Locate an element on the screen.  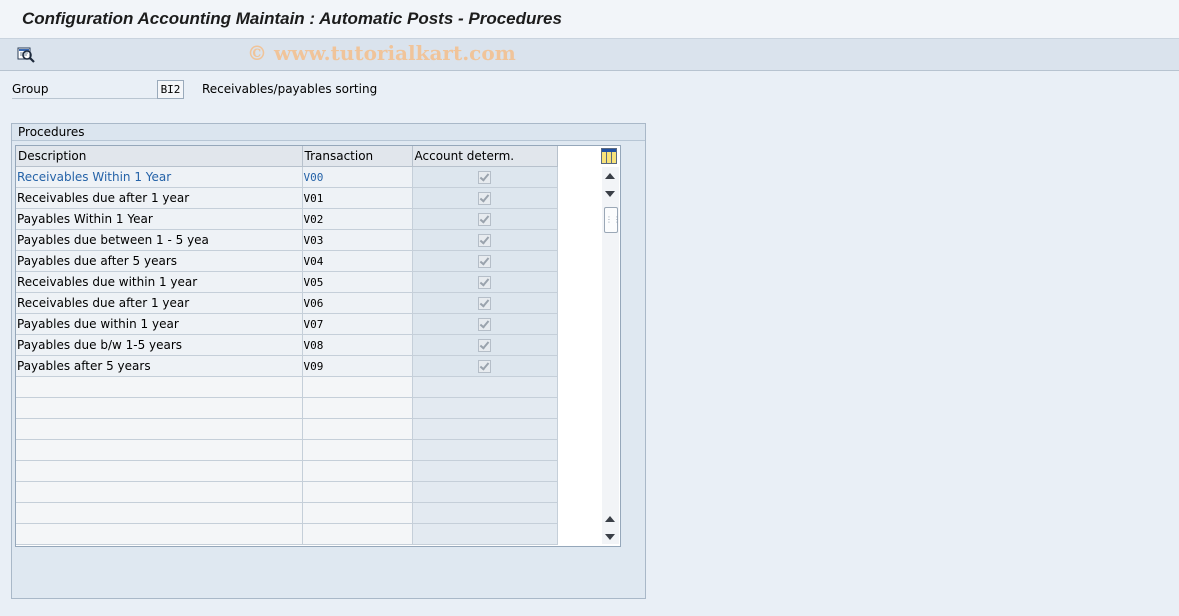
group-label: Group is located at coordinates (84, 90).